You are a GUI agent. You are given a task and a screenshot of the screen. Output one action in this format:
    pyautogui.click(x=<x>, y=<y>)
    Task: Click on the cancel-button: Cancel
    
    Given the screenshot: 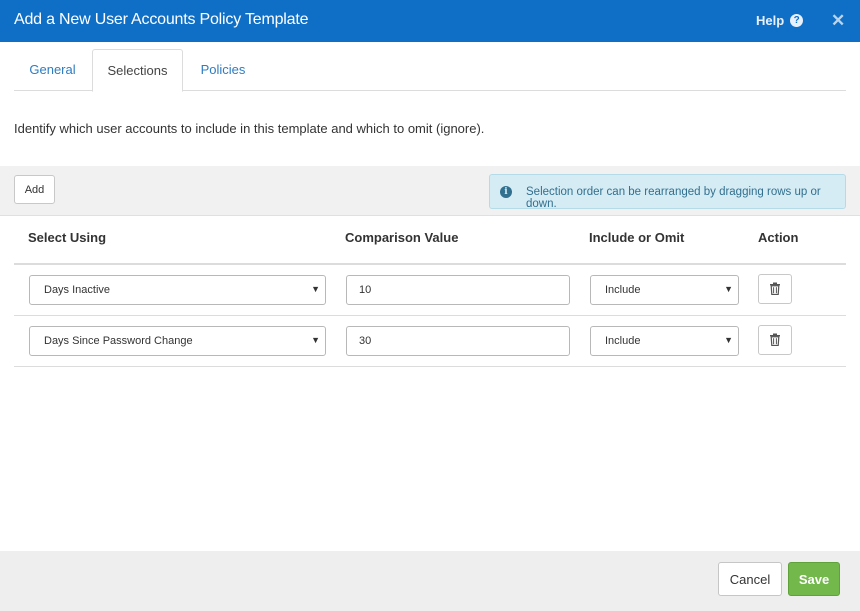 What is the action you would take?
    pyautogui.click(x=750, y=579)
    